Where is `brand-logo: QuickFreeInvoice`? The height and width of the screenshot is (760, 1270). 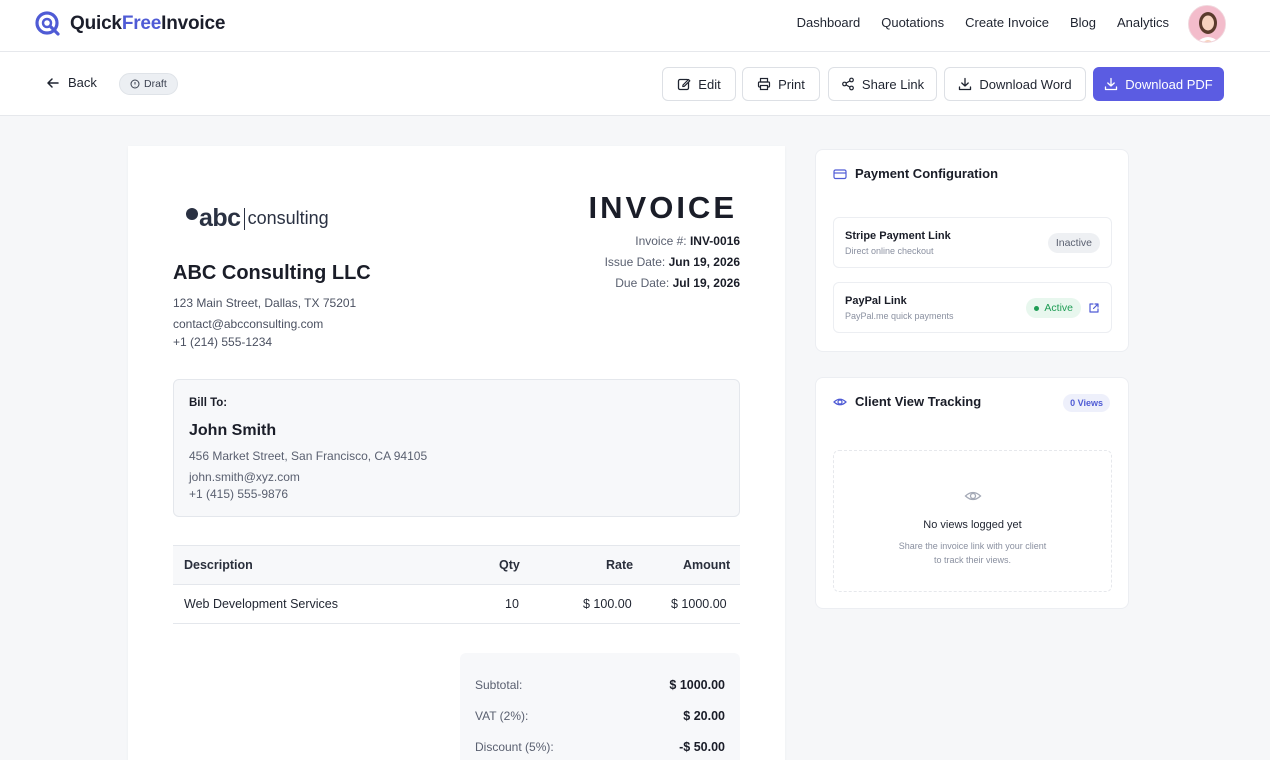 brand-logo: QuickFreeInvoice is located at coordinates (129, 24).